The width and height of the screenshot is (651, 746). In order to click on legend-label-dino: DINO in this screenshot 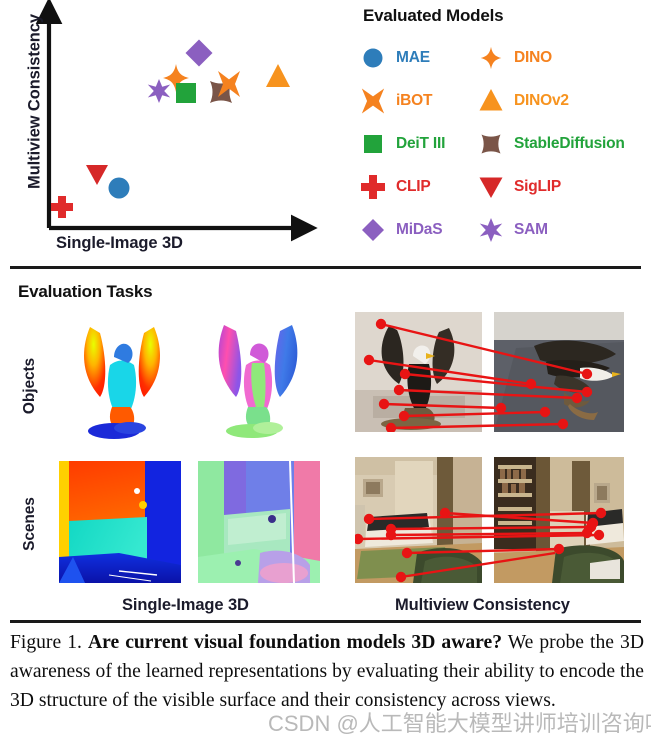, I will do `click(533, 57)`.